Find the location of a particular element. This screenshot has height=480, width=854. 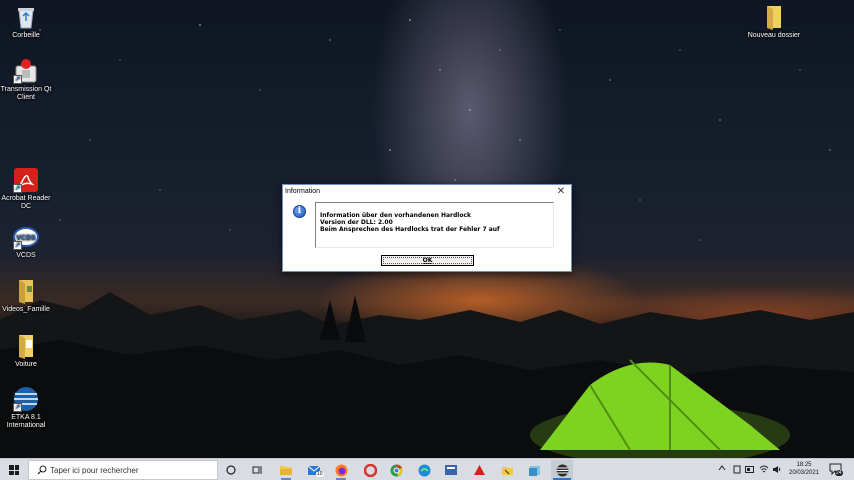

chevron-up-icon is located at coordinates (722, 472).